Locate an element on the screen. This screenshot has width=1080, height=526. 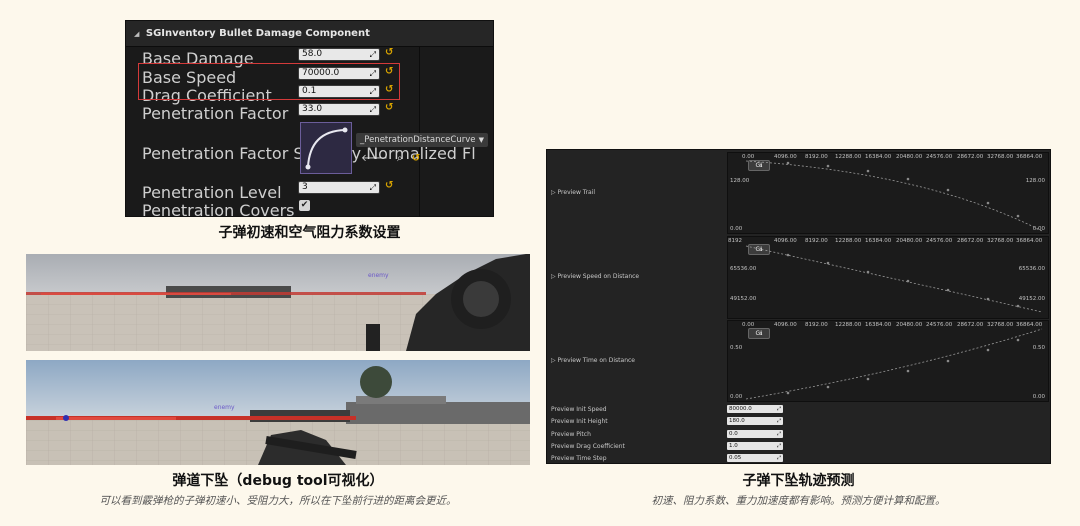
preview-init-height-field: 180.0 ⤢ is located at coordinates (755, 421).